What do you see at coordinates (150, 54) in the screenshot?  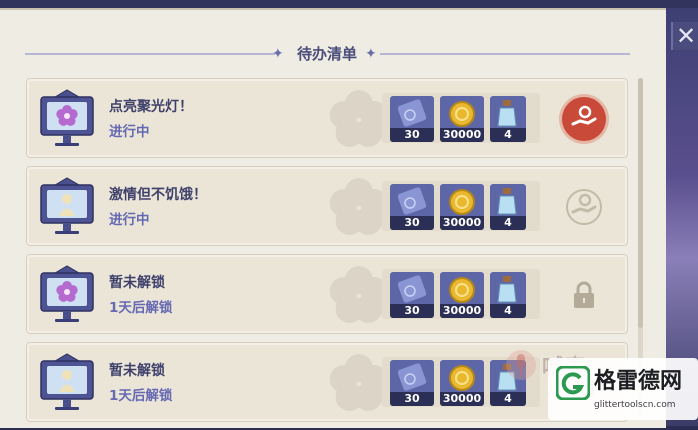 I see `header-divider-left` at bounding box center [150, 54].